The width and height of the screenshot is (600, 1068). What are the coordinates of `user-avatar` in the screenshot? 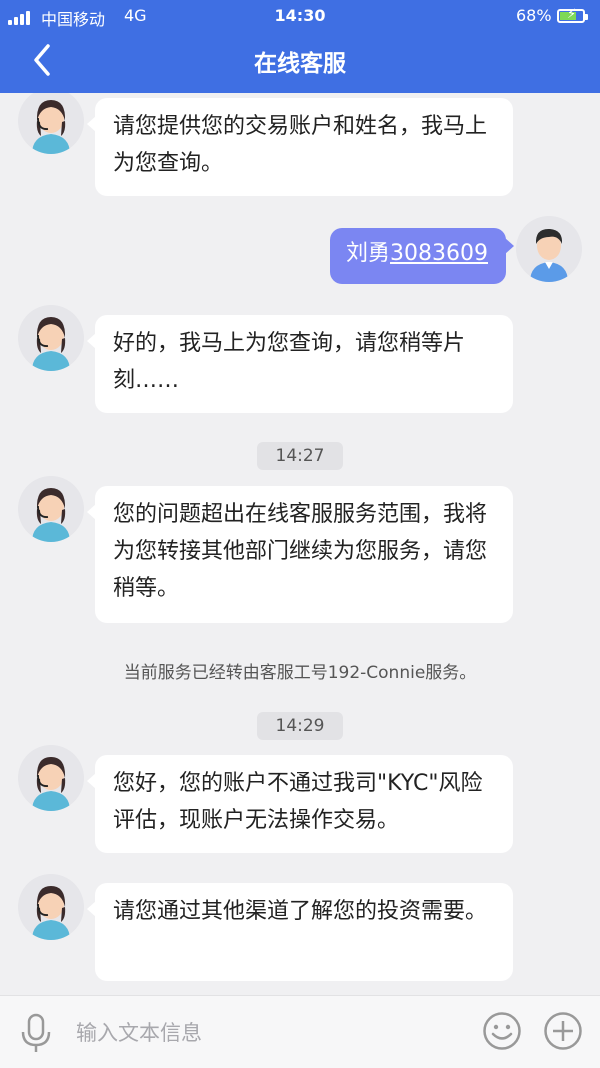 It's located at (549, 249).